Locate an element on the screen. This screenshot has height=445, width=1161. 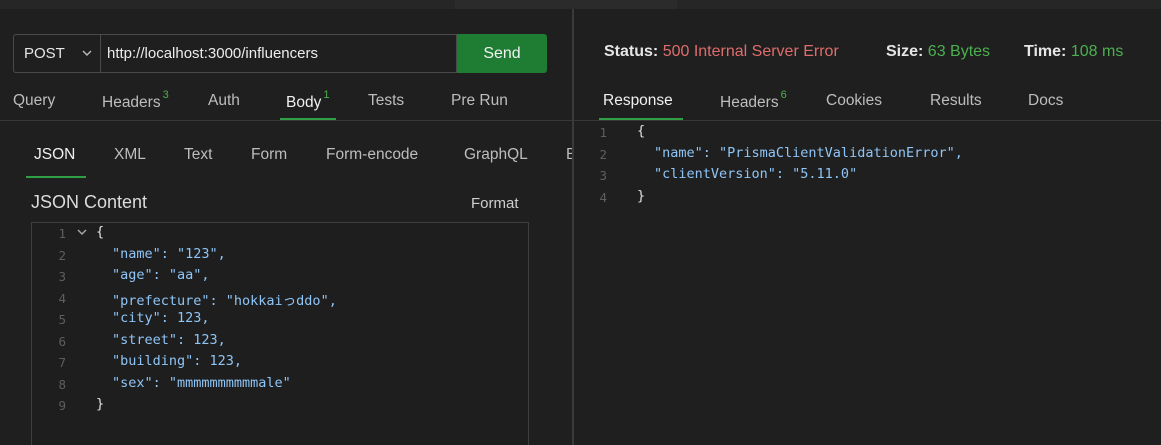
code-line: 2 "name": "123", is located at coordinates (280, 255).